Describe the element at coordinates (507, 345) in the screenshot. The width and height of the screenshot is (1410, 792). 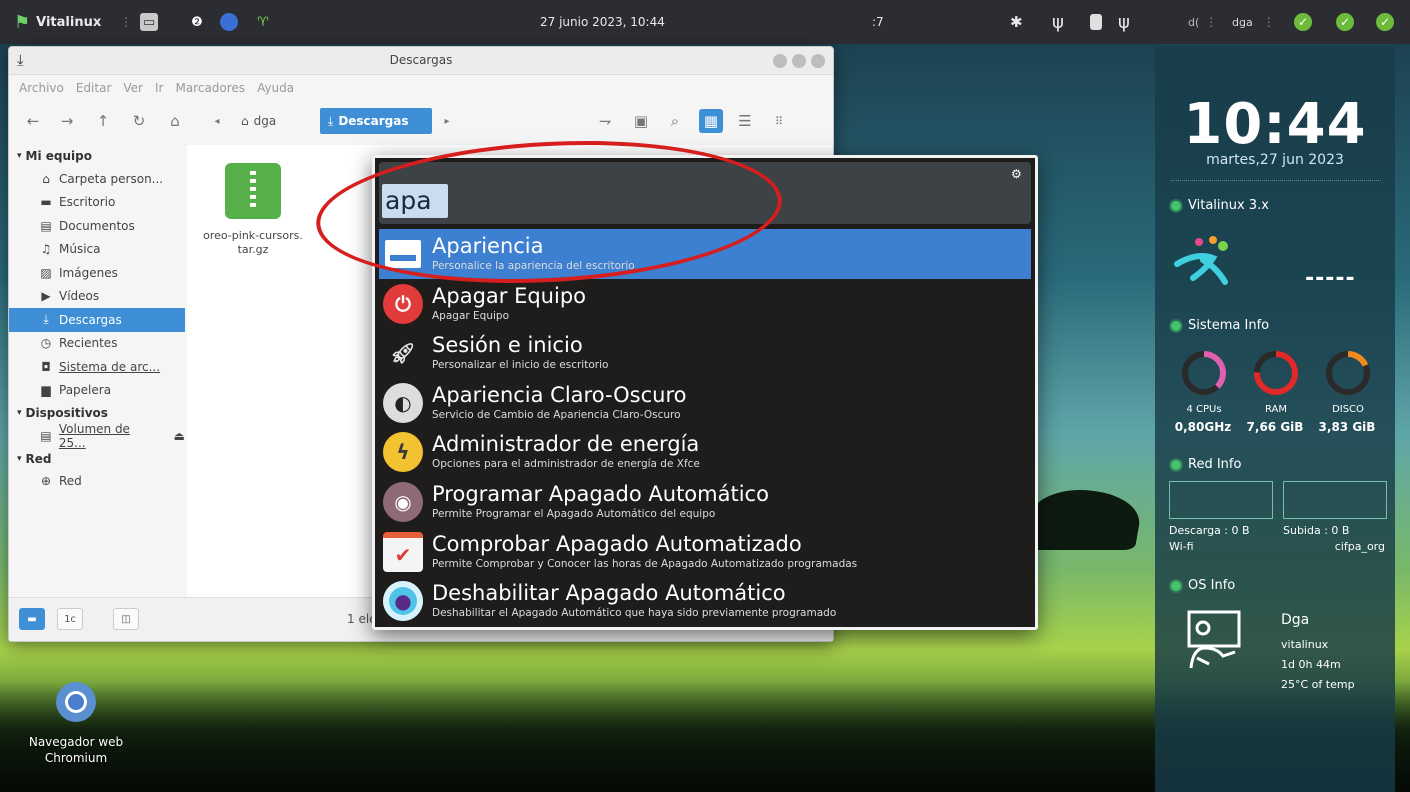
I see `result-name: Sesión e inicio` at that location.